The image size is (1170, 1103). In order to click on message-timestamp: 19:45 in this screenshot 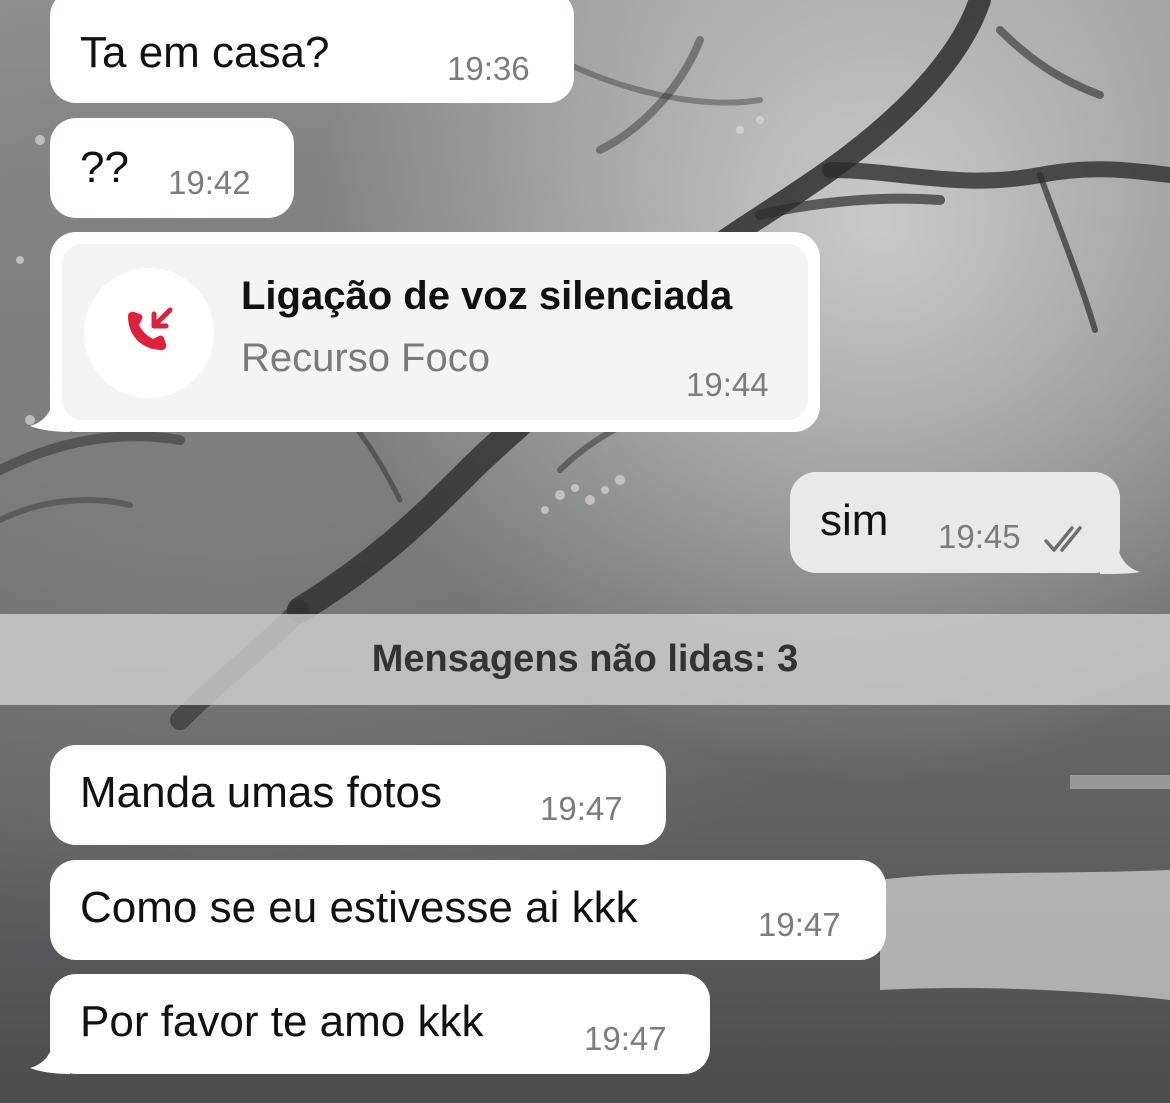, I will do `click(979, 536)`.